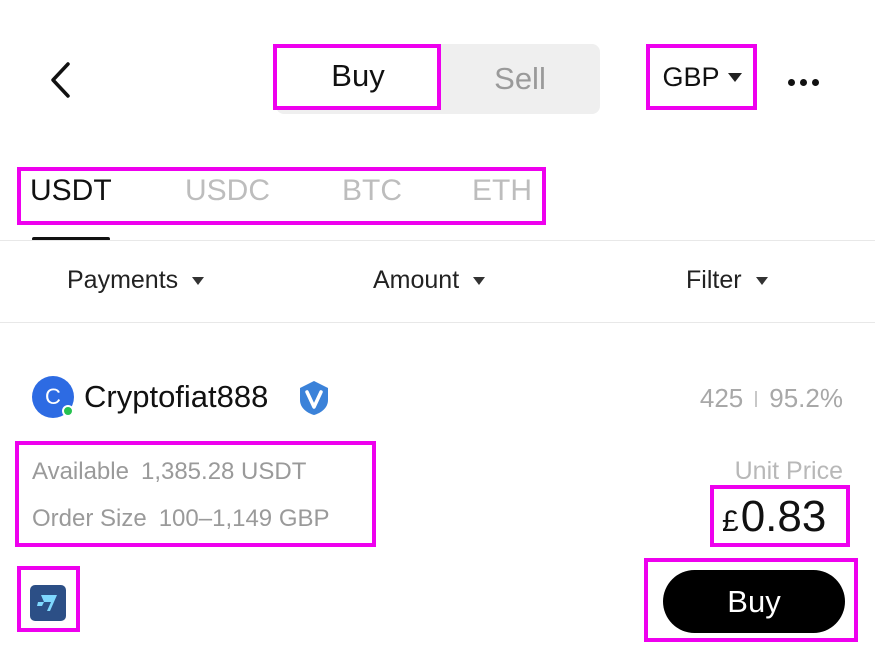 This screenshot has width=875, height=662. I want to click on chevron-left-icon, so click(60, 80).